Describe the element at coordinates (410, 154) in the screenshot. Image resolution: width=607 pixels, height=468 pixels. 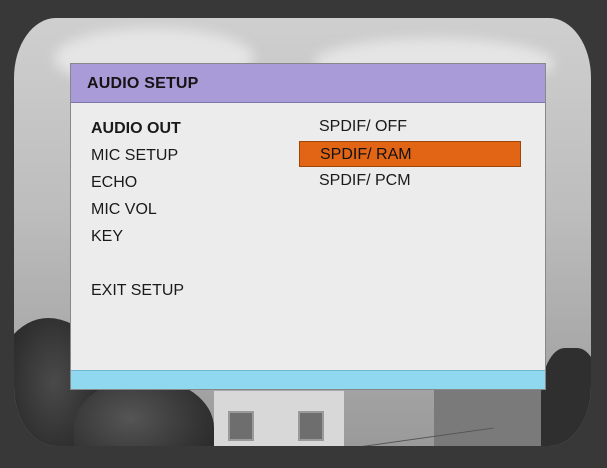
I see `option-spdif-ram: SPDIF/ RAM` at that location.